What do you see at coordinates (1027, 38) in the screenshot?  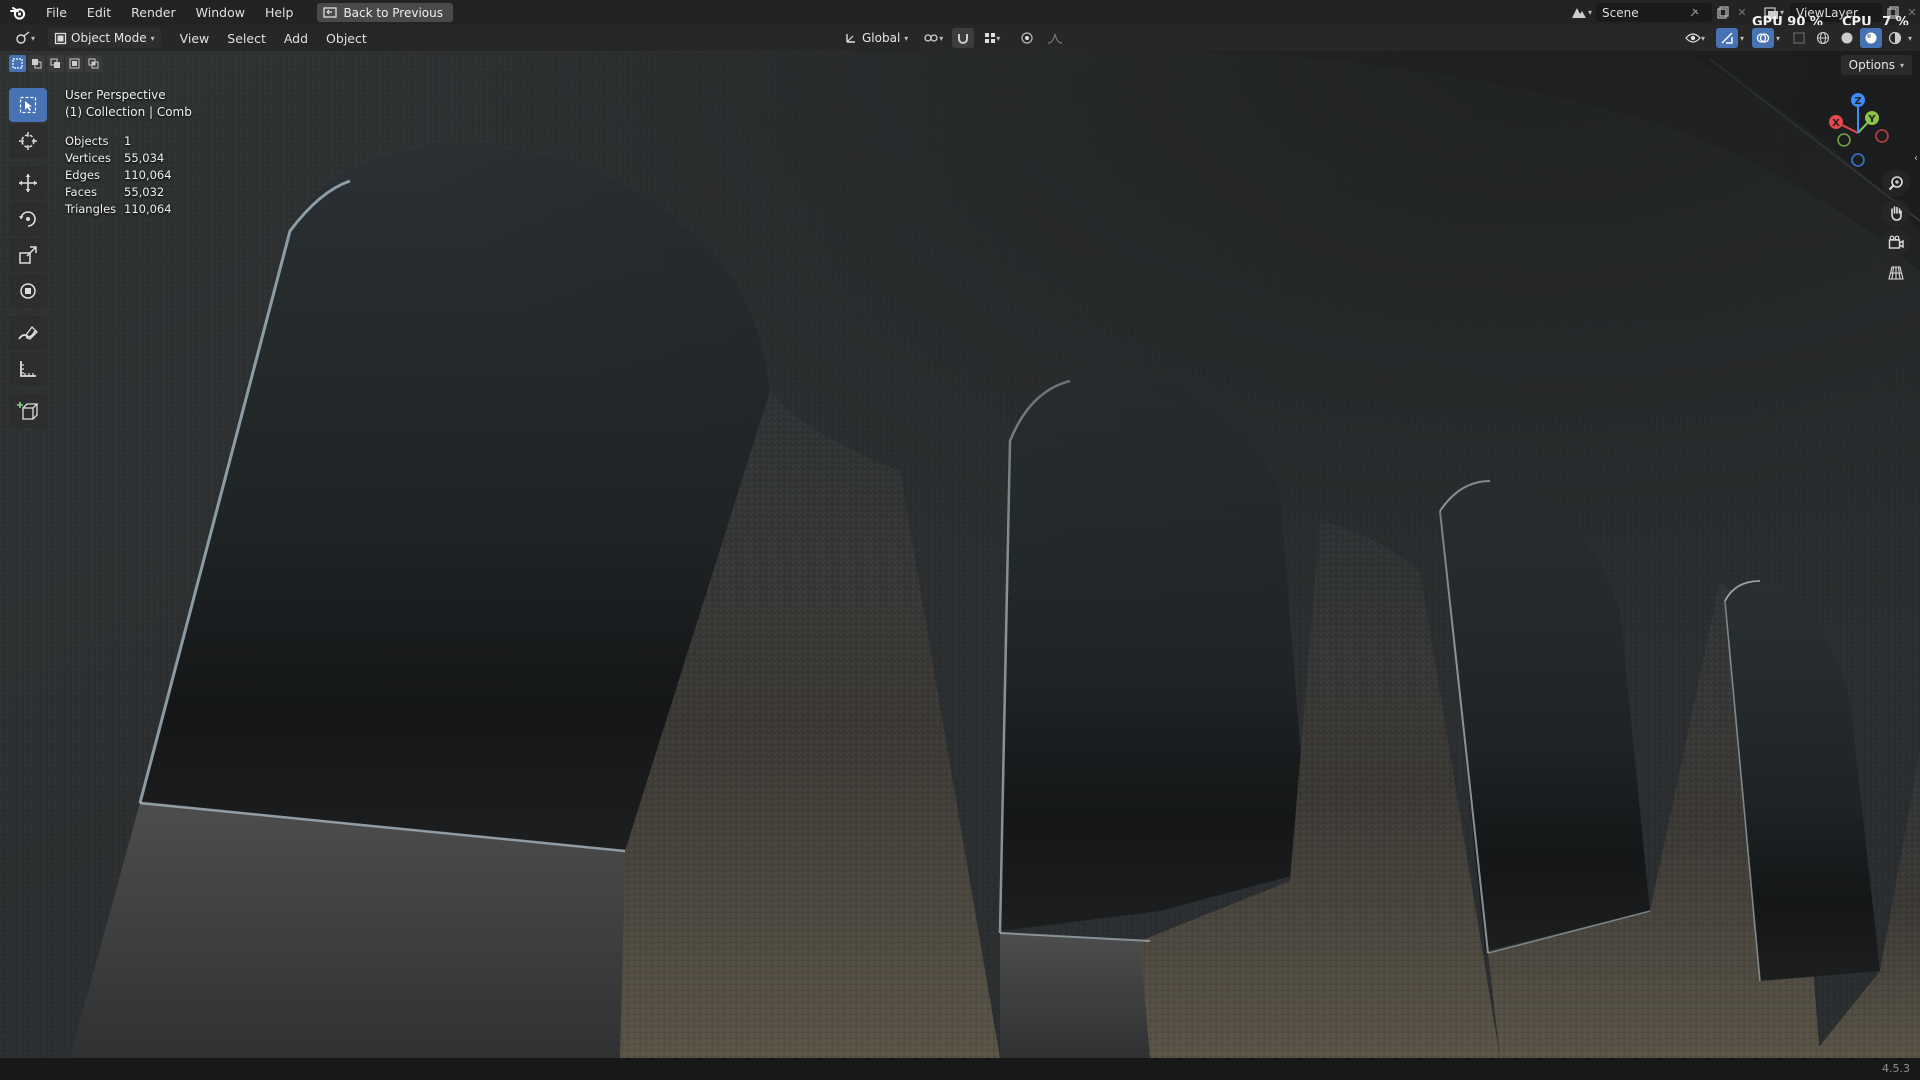 I see `proportional-editing-icon` at bounding box center [1027, 38].